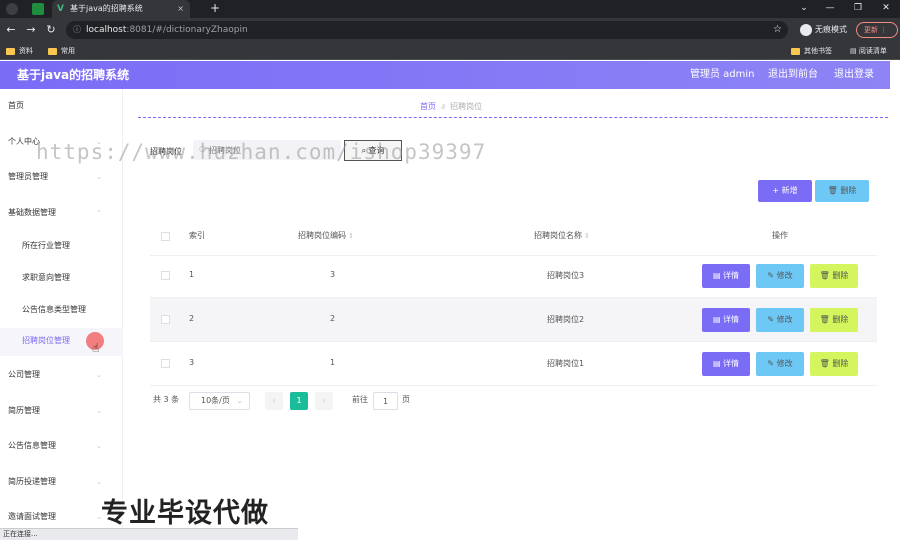 This screenshot has height=540, width=900. I want to click on folder-icon, so click(10, 51).